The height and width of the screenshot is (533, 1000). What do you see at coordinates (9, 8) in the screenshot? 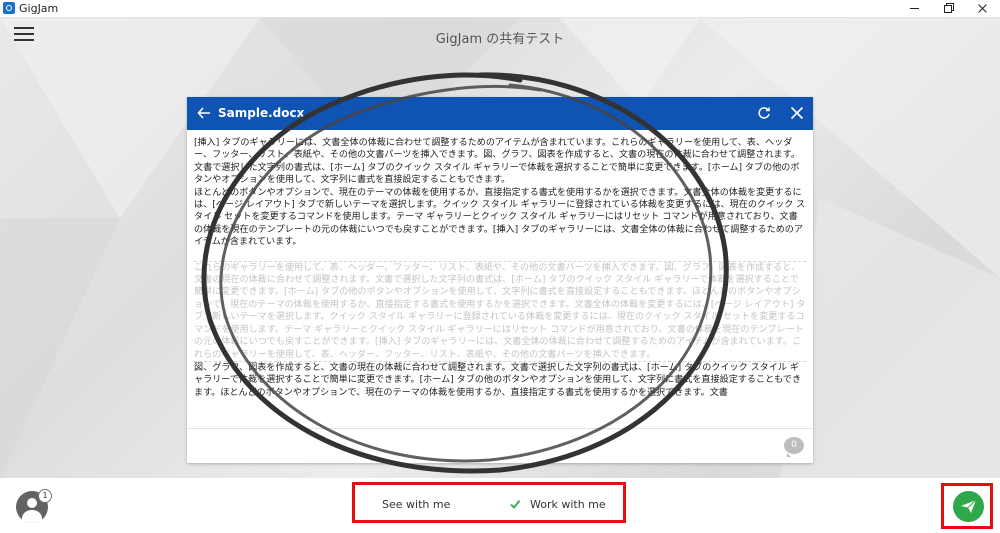
I see `app-logo-icon` at bounding box center [9, 8].